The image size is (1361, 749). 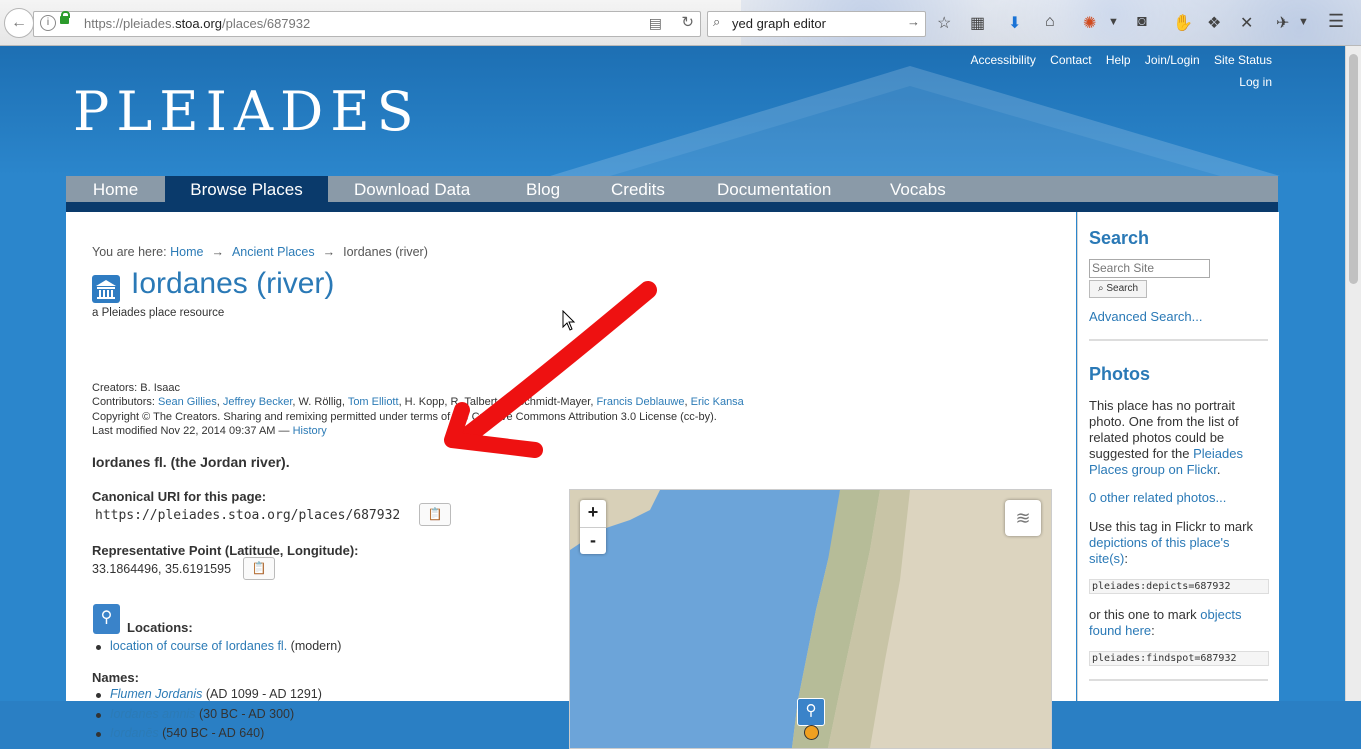 I want to click on name-link: Iordanēs, so click(x=134, y=733).